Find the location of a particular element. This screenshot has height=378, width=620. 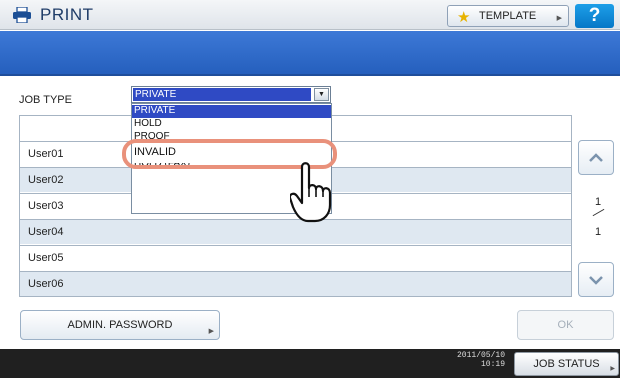

page-separator is located at coordinates (598, 212).